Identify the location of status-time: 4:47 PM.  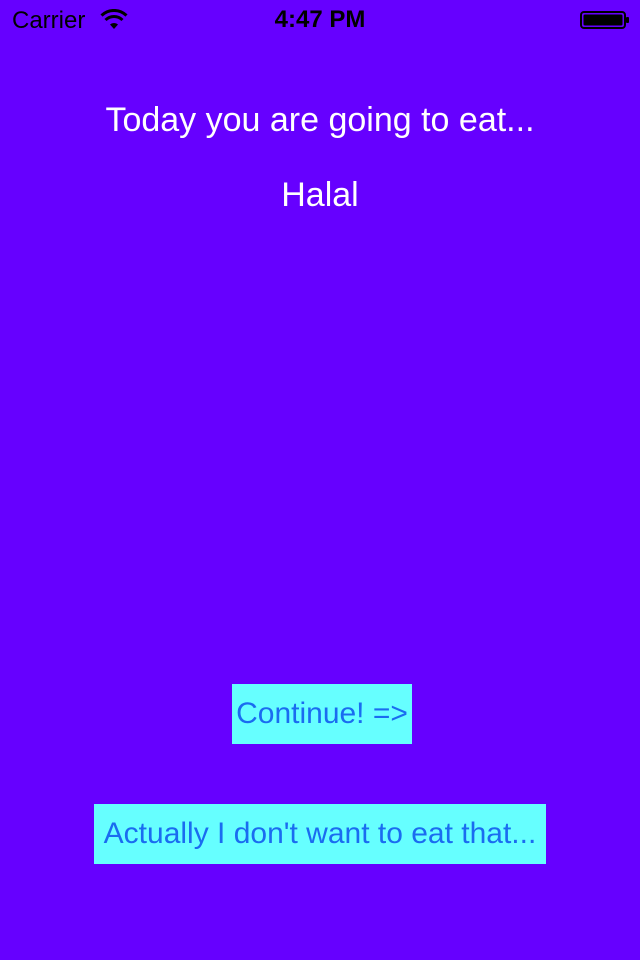
(320, 19).